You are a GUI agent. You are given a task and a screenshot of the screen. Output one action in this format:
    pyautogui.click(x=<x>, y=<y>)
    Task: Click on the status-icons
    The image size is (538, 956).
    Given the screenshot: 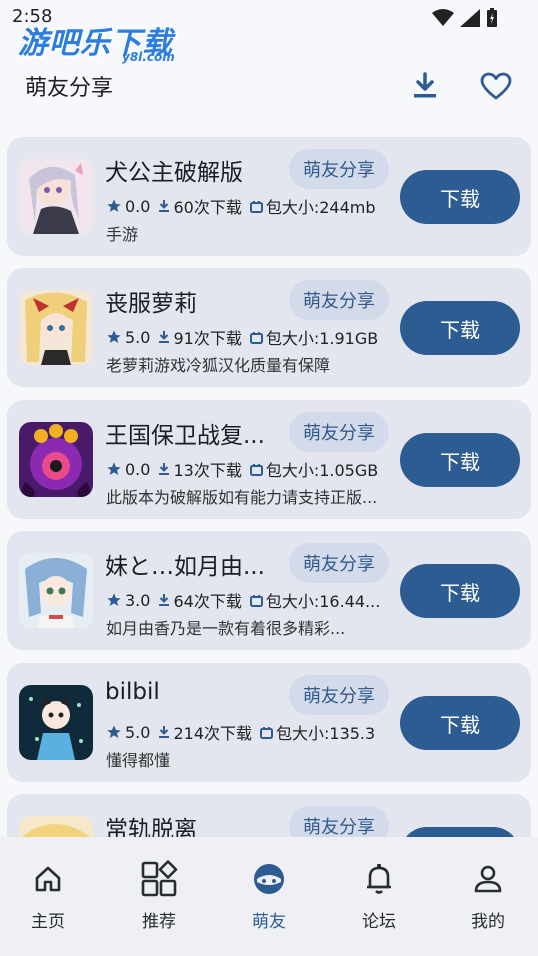 What is the action you would take?
    pyautogui.click(x=465, y=18)
    